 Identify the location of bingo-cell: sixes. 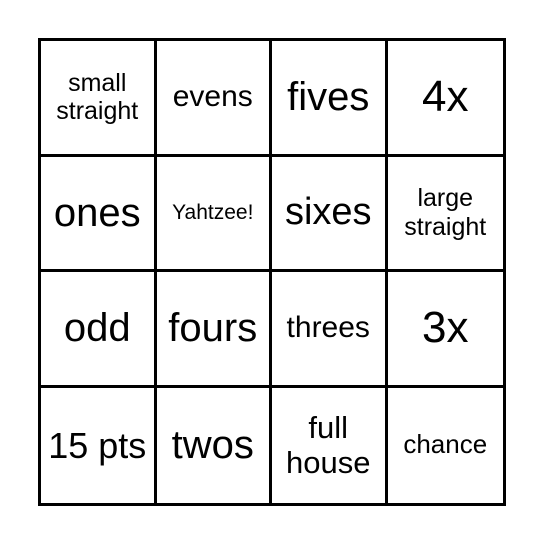
(330, 214).